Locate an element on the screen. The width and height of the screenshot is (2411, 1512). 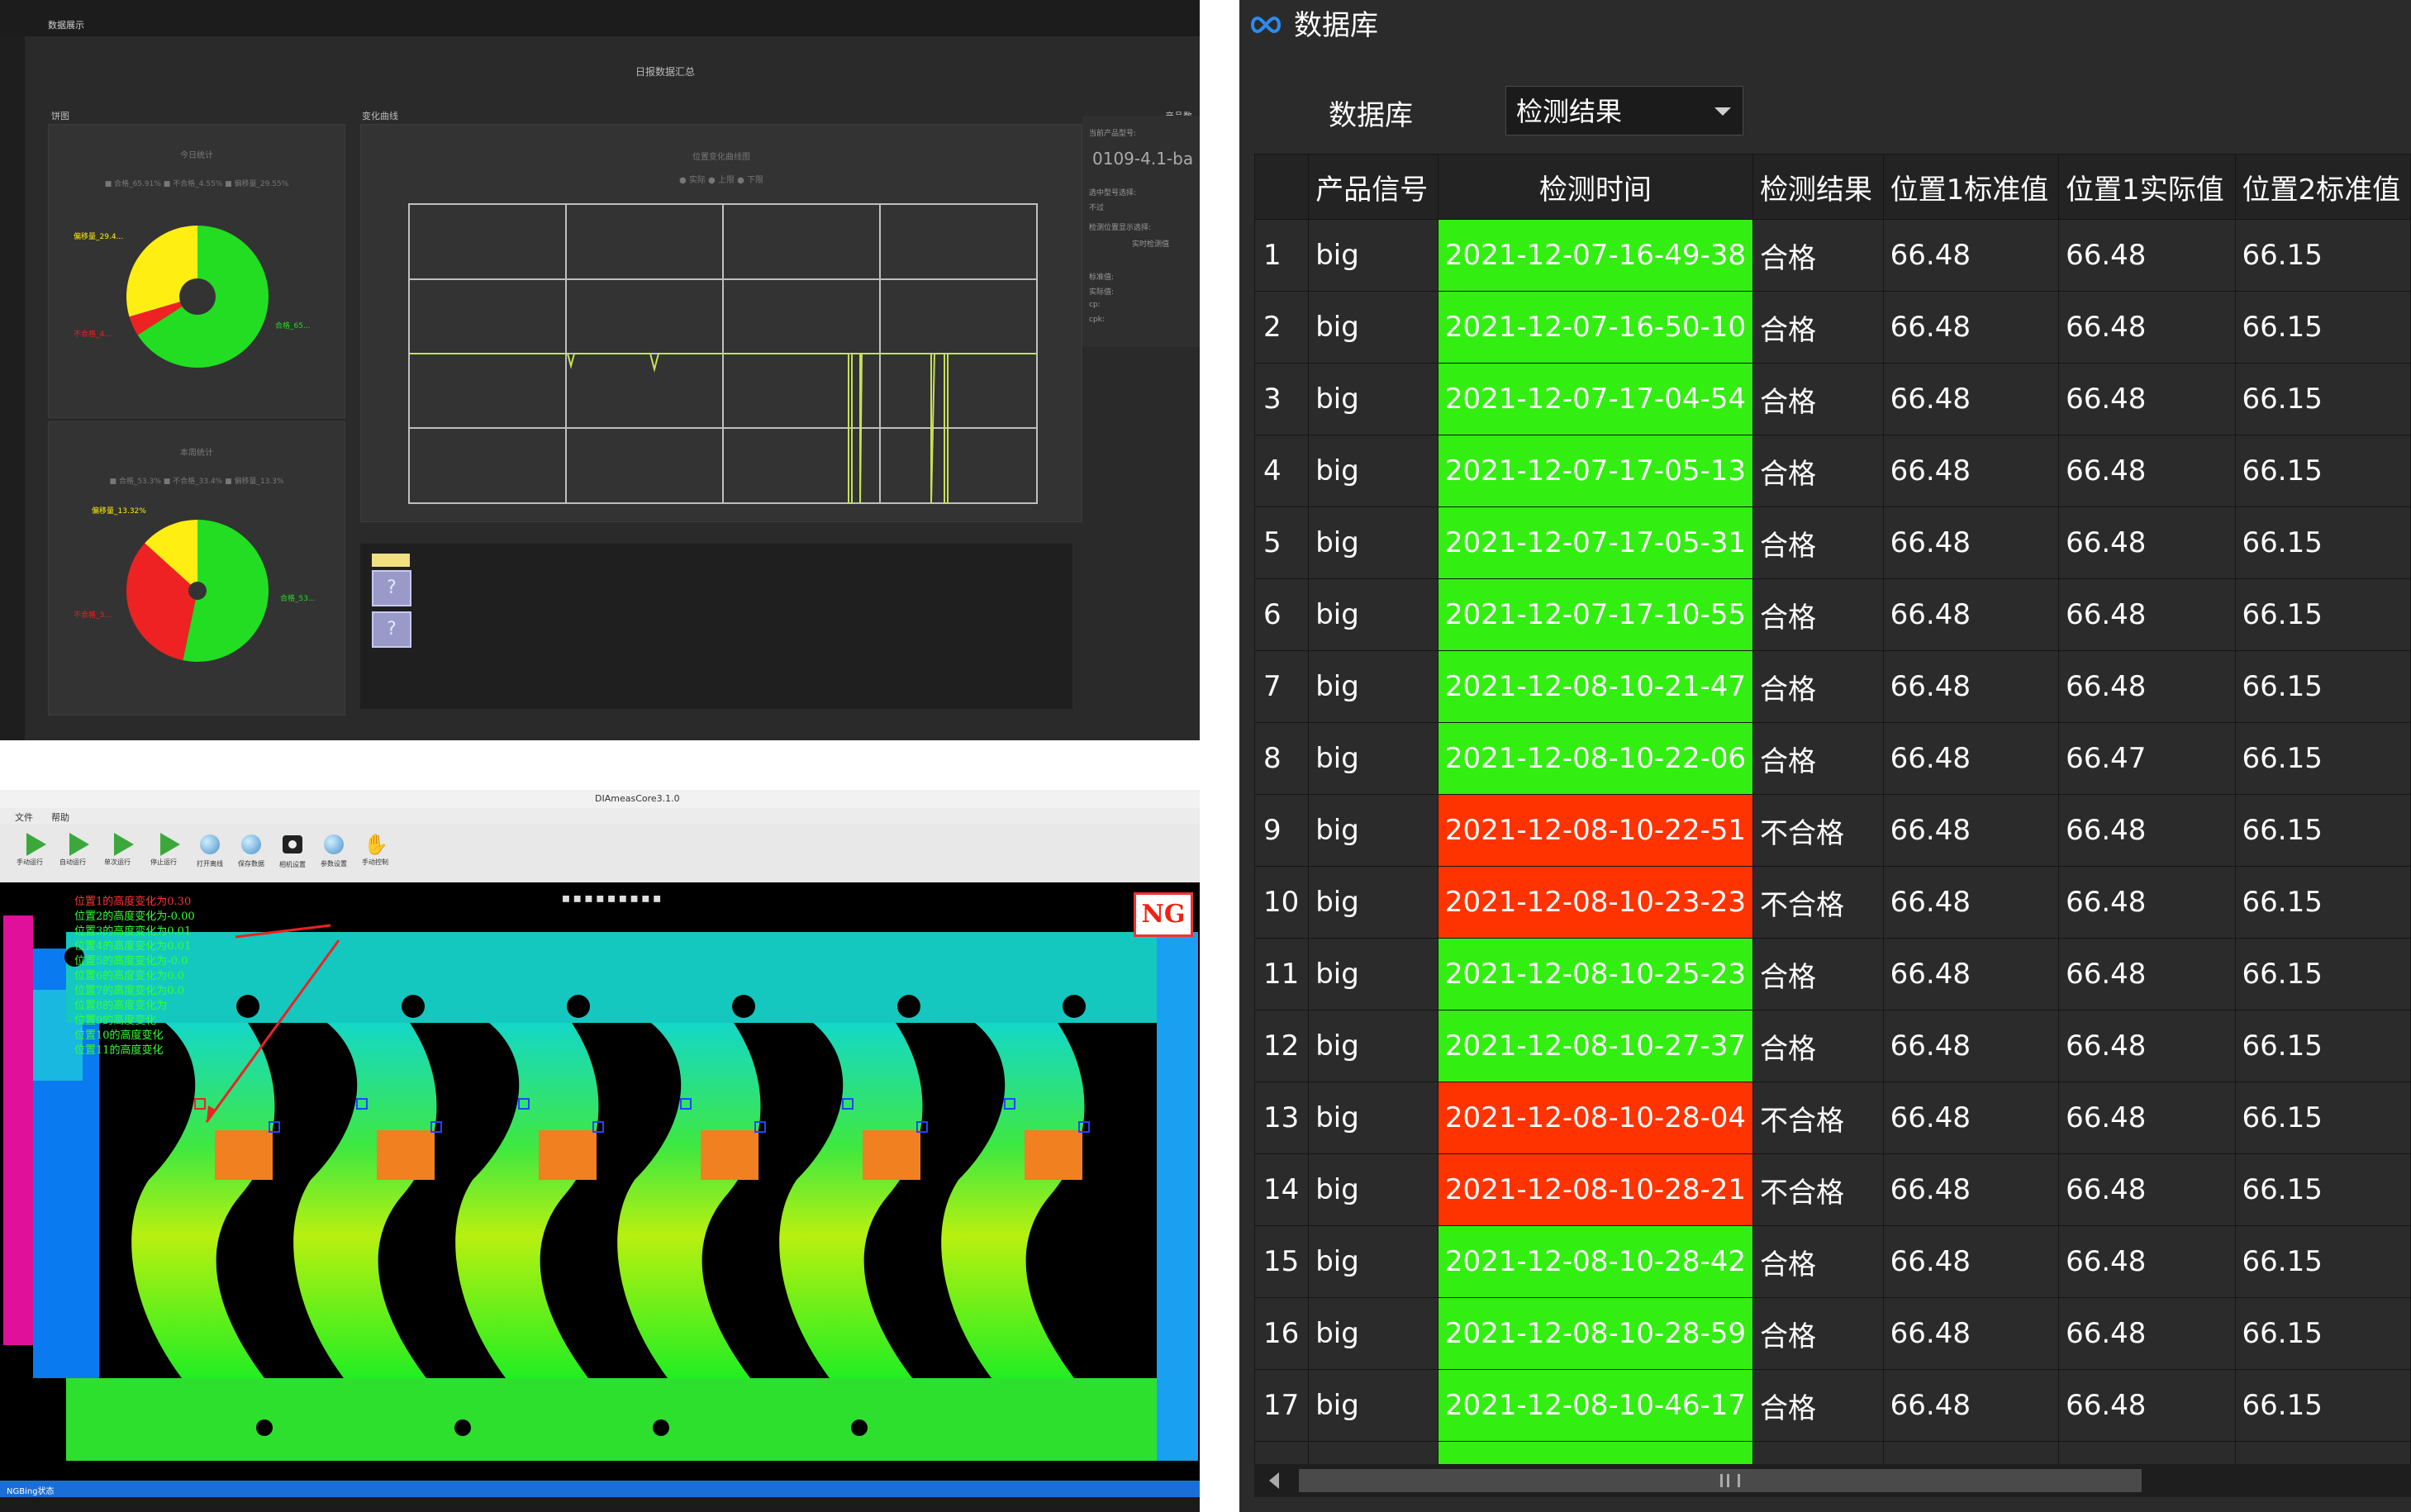
ng-badge: NG is located at coordinates (1163, 914).